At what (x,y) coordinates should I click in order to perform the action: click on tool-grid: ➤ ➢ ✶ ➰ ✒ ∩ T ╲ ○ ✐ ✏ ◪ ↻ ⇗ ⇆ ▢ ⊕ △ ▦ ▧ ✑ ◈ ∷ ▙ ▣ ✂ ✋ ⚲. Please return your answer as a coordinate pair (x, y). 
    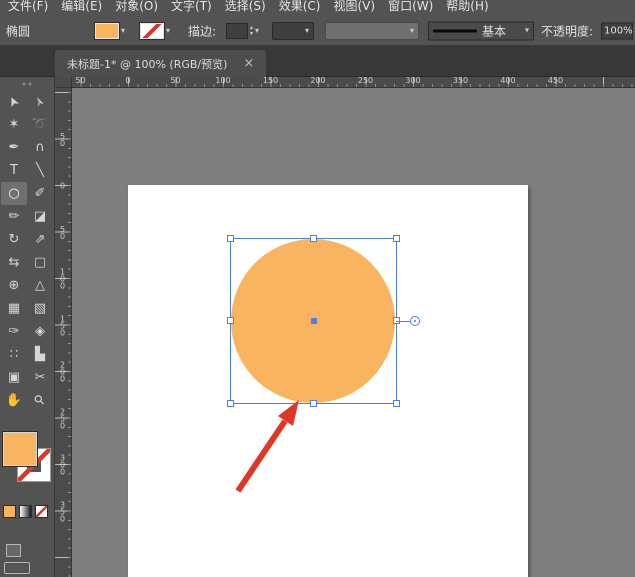
    Looking at the image, I should click on (27, 251).